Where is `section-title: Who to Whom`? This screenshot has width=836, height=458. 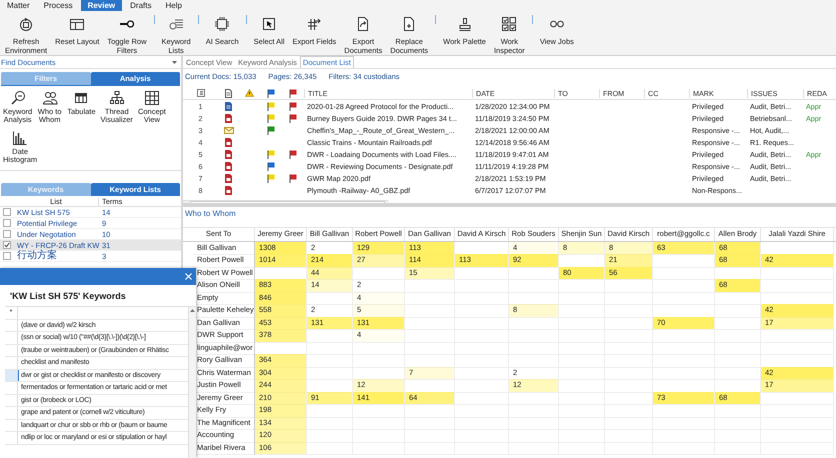
section-title: Who to Whom is located at coordinates (210, 214).